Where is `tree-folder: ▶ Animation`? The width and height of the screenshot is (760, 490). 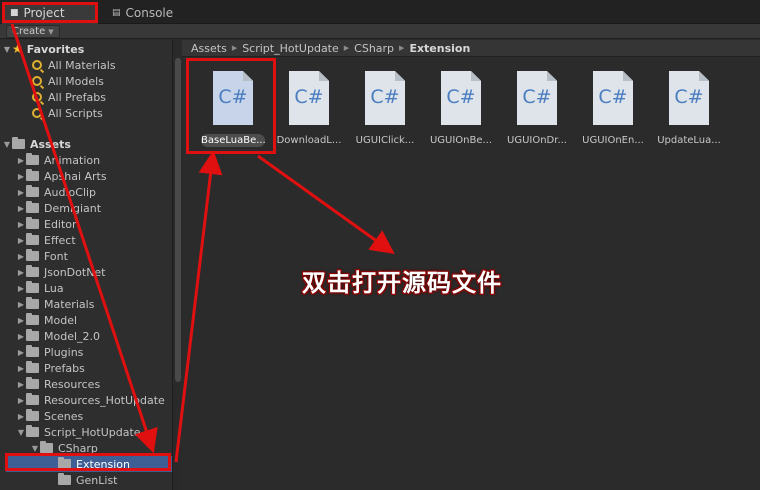
tree-folder: ▶ Animation is located at coordinates (58, 160).